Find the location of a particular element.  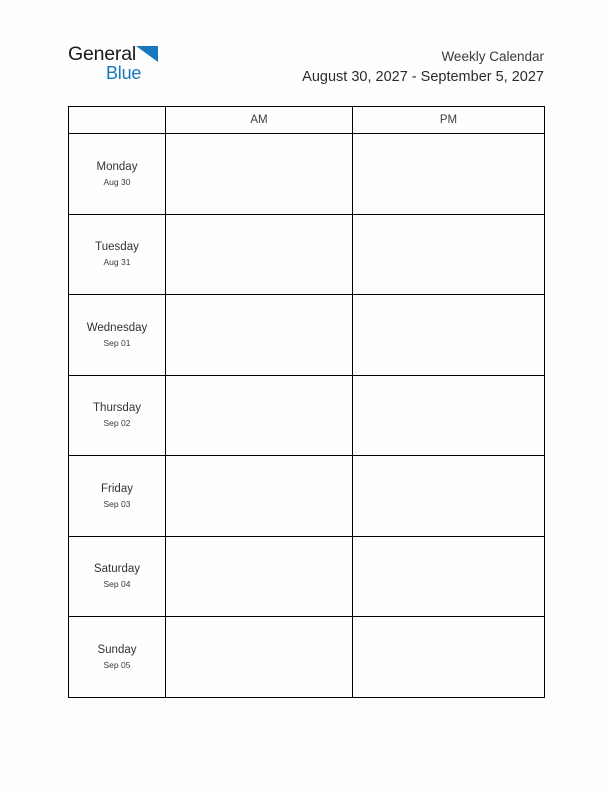

table-row: Friday Sep 03 is located at coordinates (306, 496).